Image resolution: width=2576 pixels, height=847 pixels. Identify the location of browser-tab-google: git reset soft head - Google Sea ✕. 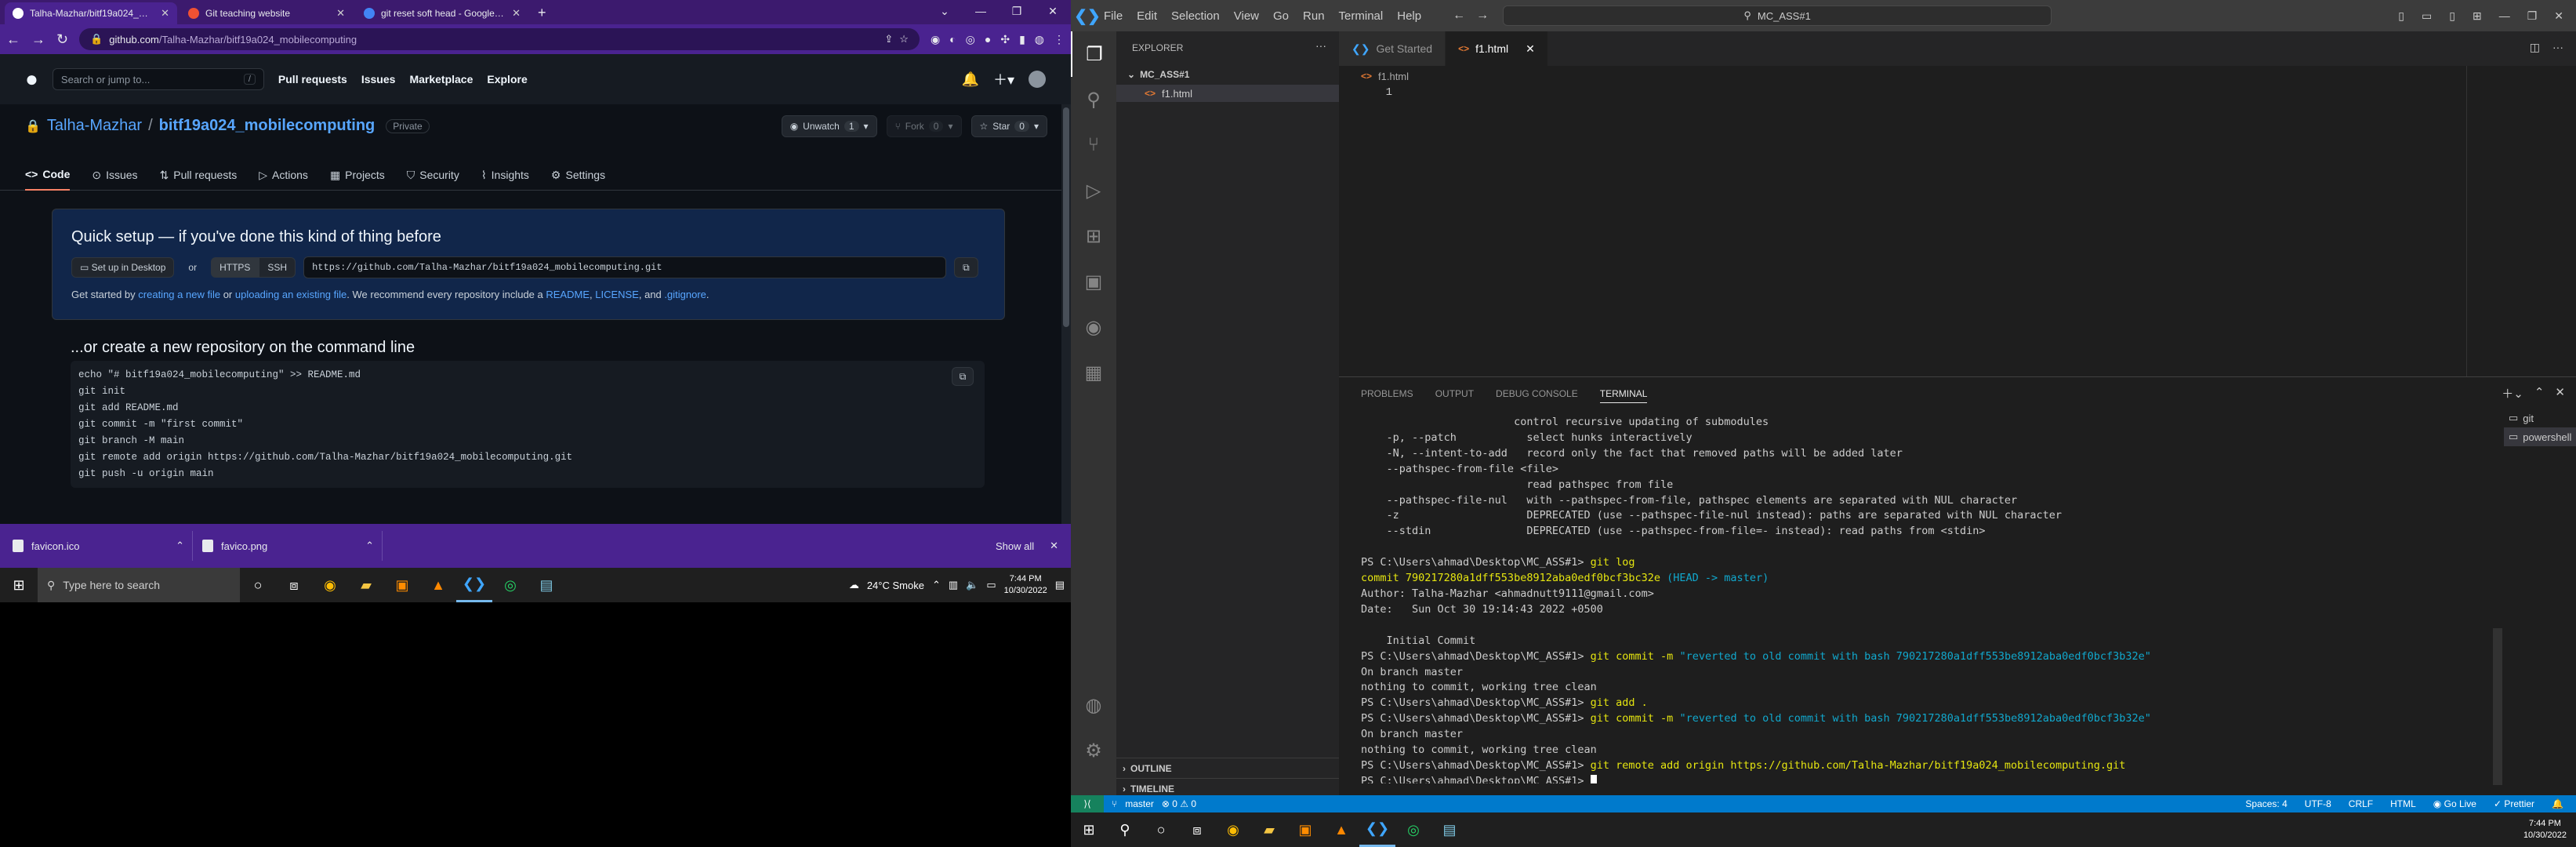
(442, 13).